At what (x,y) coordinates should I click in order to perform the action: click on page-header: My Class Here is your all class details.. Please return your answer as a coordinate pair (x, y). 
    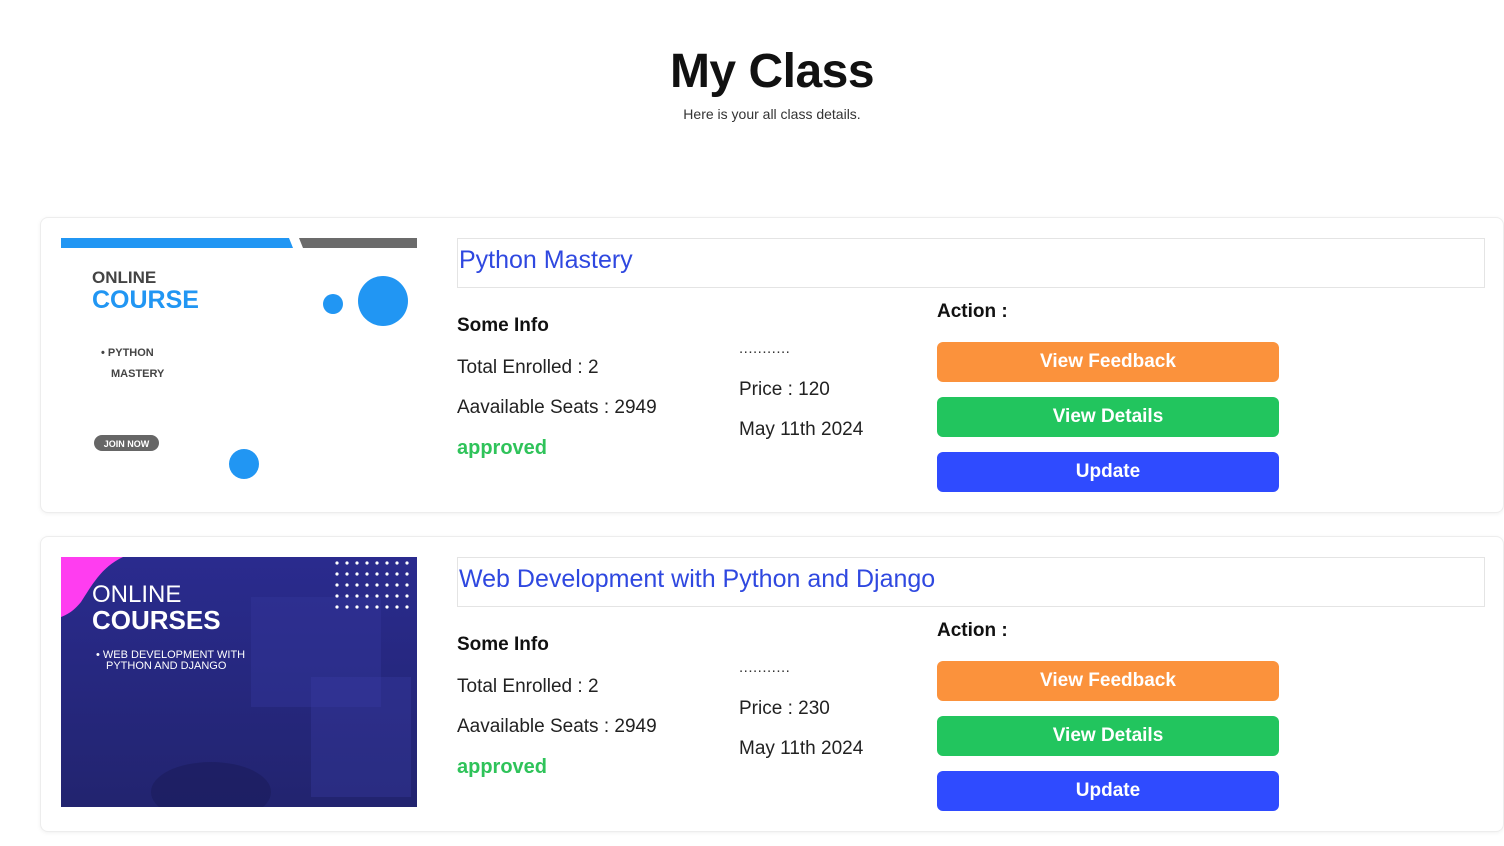
    Looking at the image, I should click on (752, 83).